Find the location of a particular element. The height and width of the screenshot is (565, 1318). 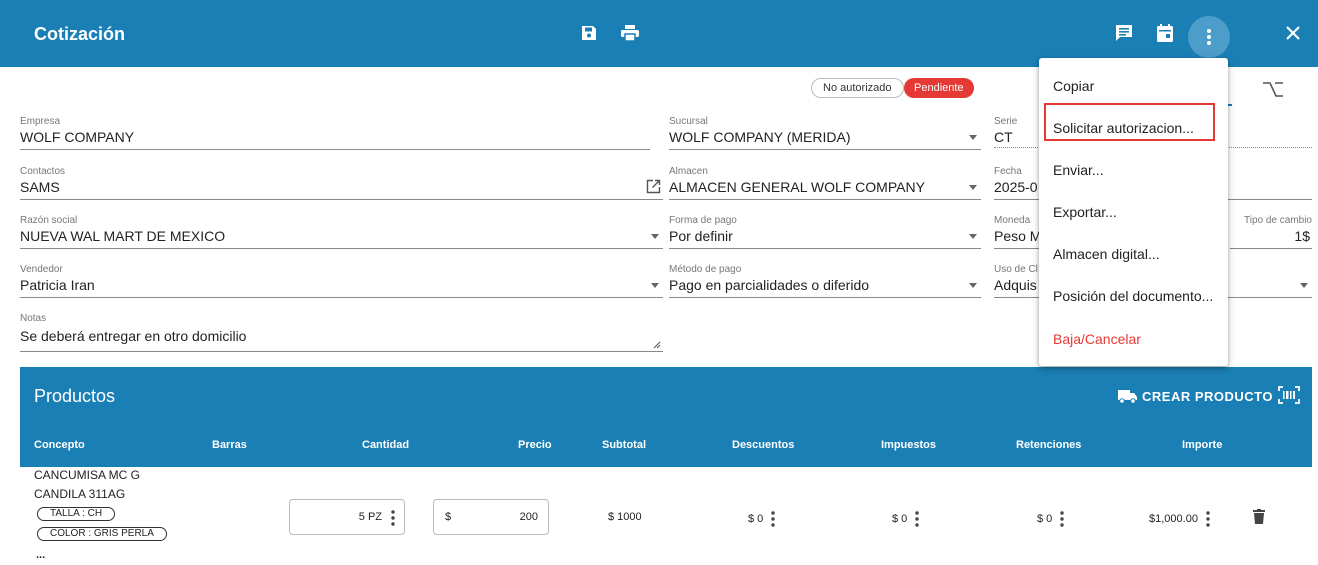

variant-tag: COLOR : GRIS PERLA is located at coordinates (102, 534).